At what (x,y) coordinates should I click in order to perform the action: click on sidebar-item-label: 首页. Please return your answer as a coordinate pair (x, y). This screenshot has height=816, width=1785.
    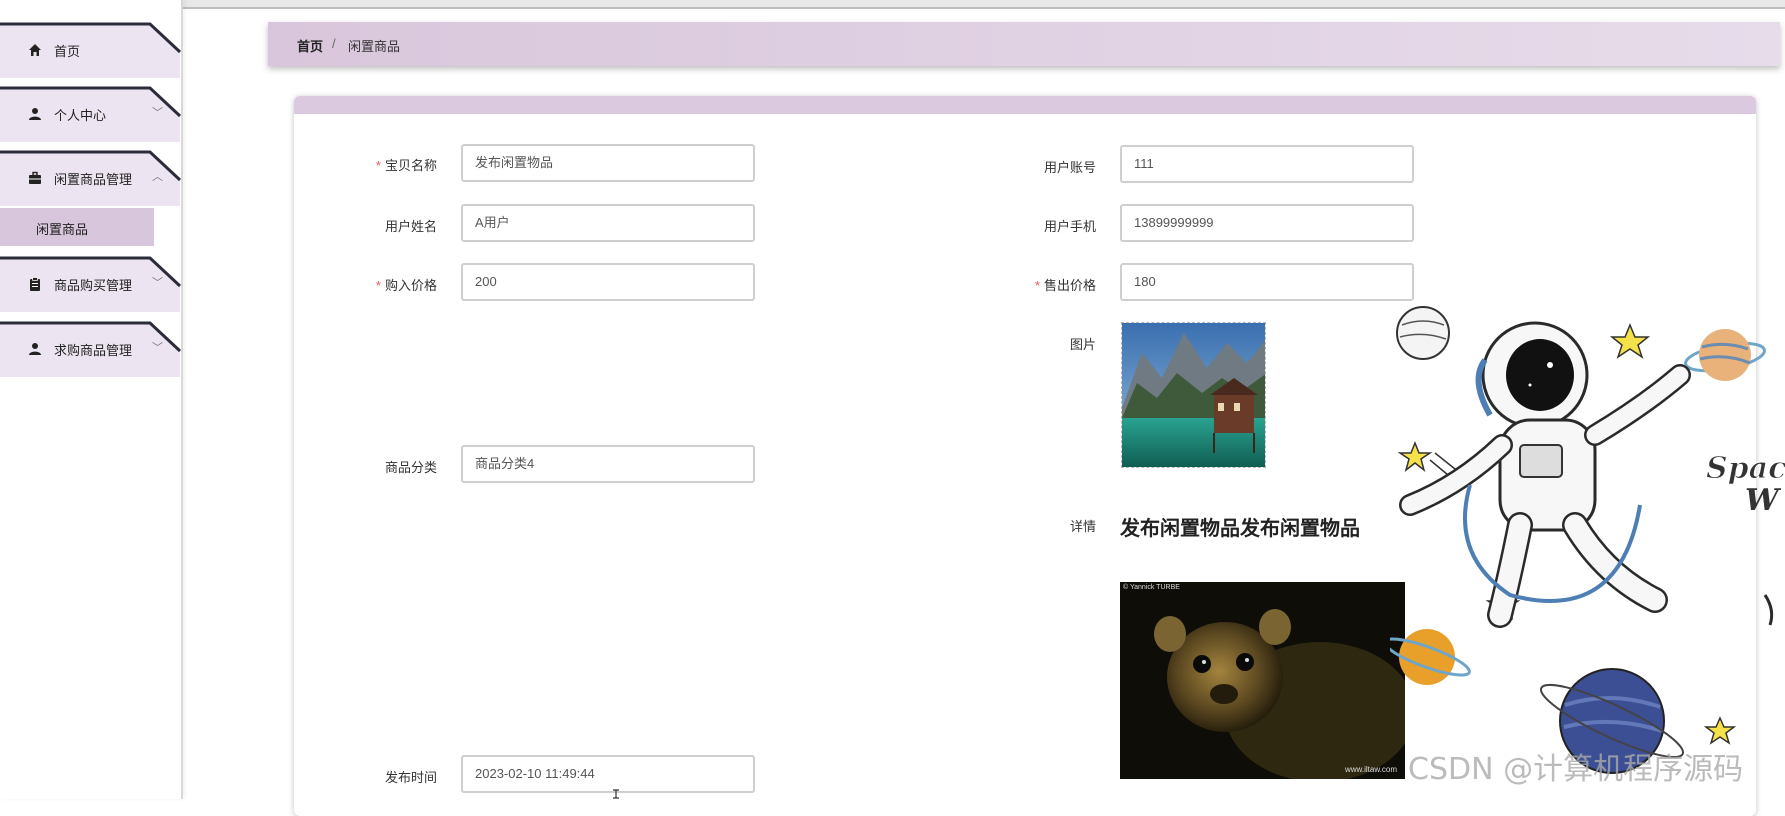
    Looking at the image, I should click on (67, 51).